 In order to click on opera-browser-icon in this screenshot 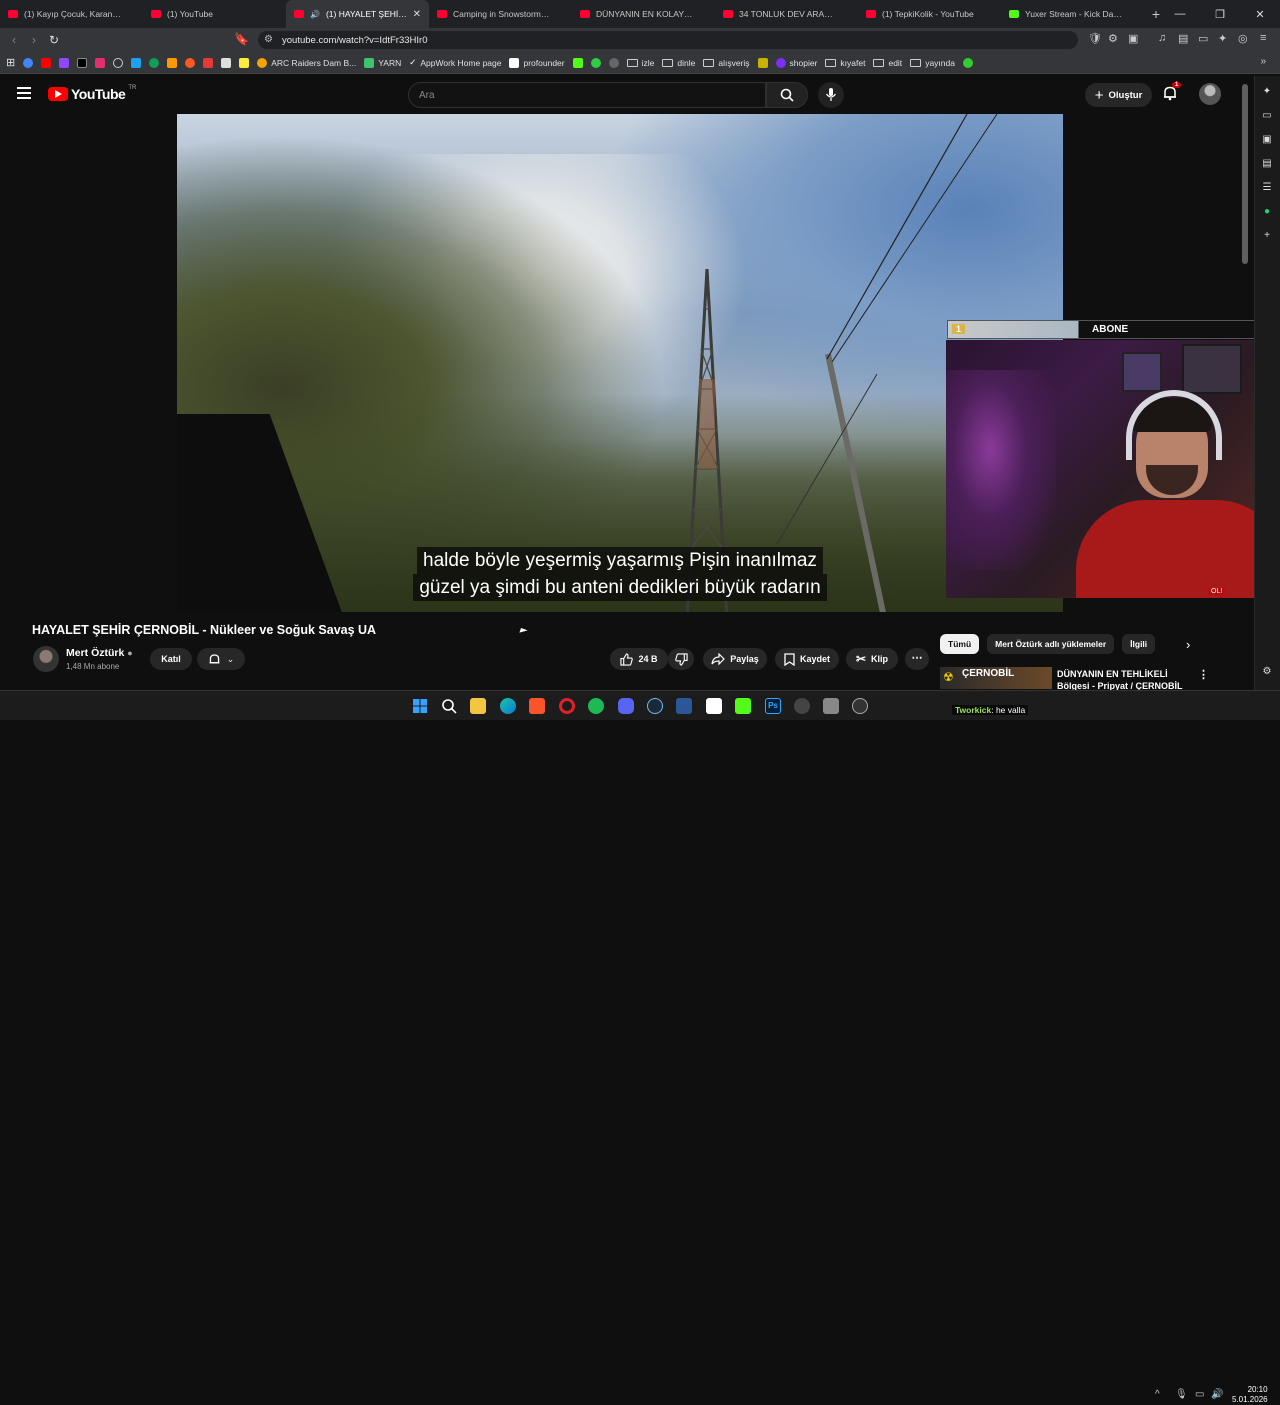, I will do `click(567, 706)`.